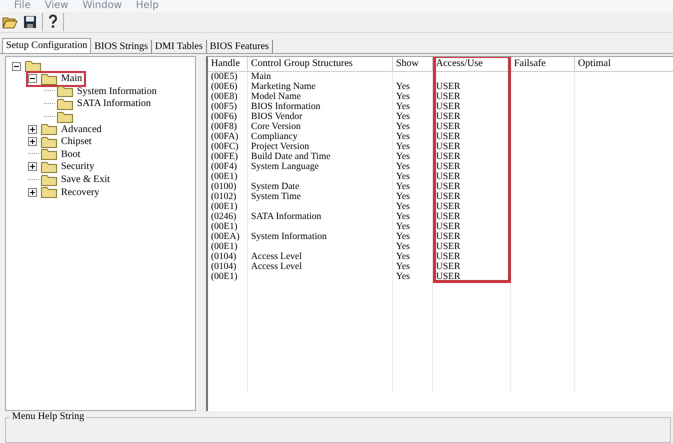 This screenshot has width=673, height=443. What do you see at coordinates (48, 417) in the screenshot?
I see `group-title: Menu Help String` at bounding box center [48, 417].